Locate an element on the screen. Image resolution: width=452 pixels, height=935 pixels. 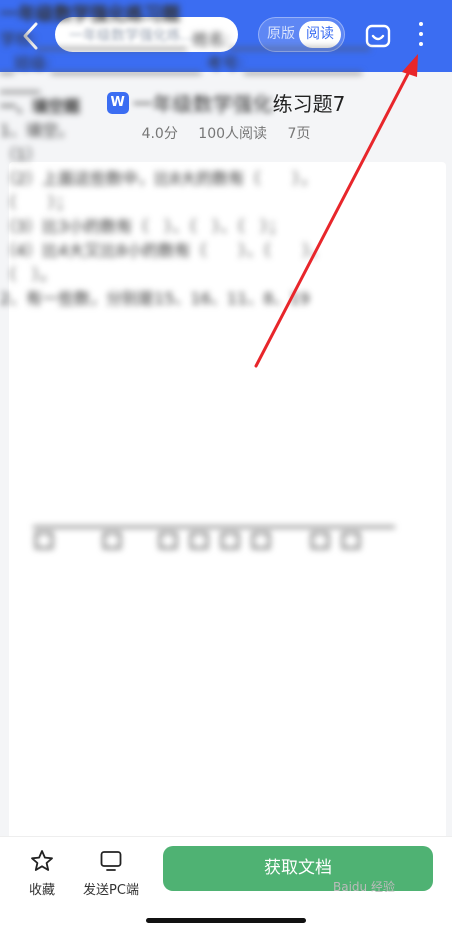
question-1-3: （3）比3小的数有（ ）、（ ）、（ ）； is located at coordinates (142, 226).